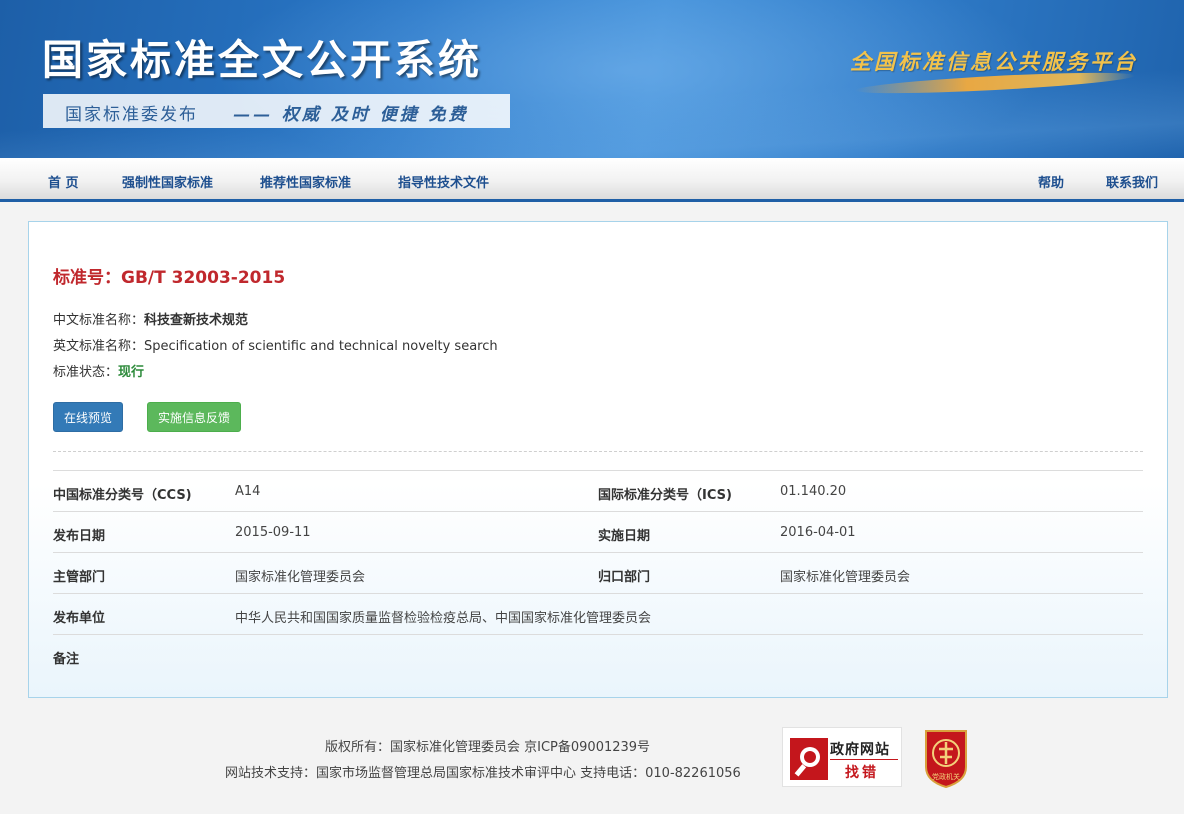  What do you see at coordinates (598, 451) in the screenshot?
I see `section-divider` at bounding box center [598, 451].